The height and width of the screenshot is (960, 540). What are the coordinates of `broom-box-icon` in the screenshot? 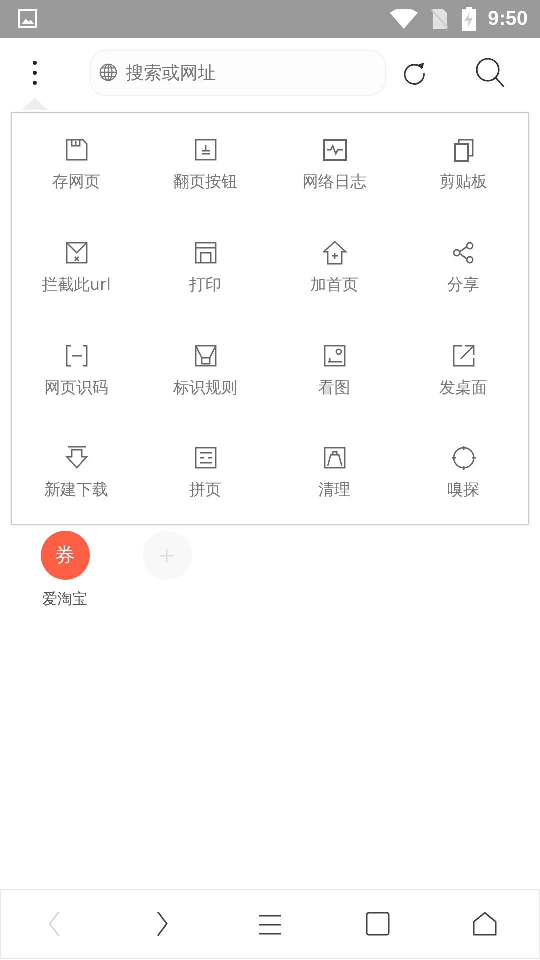 It's located at (334, 458).